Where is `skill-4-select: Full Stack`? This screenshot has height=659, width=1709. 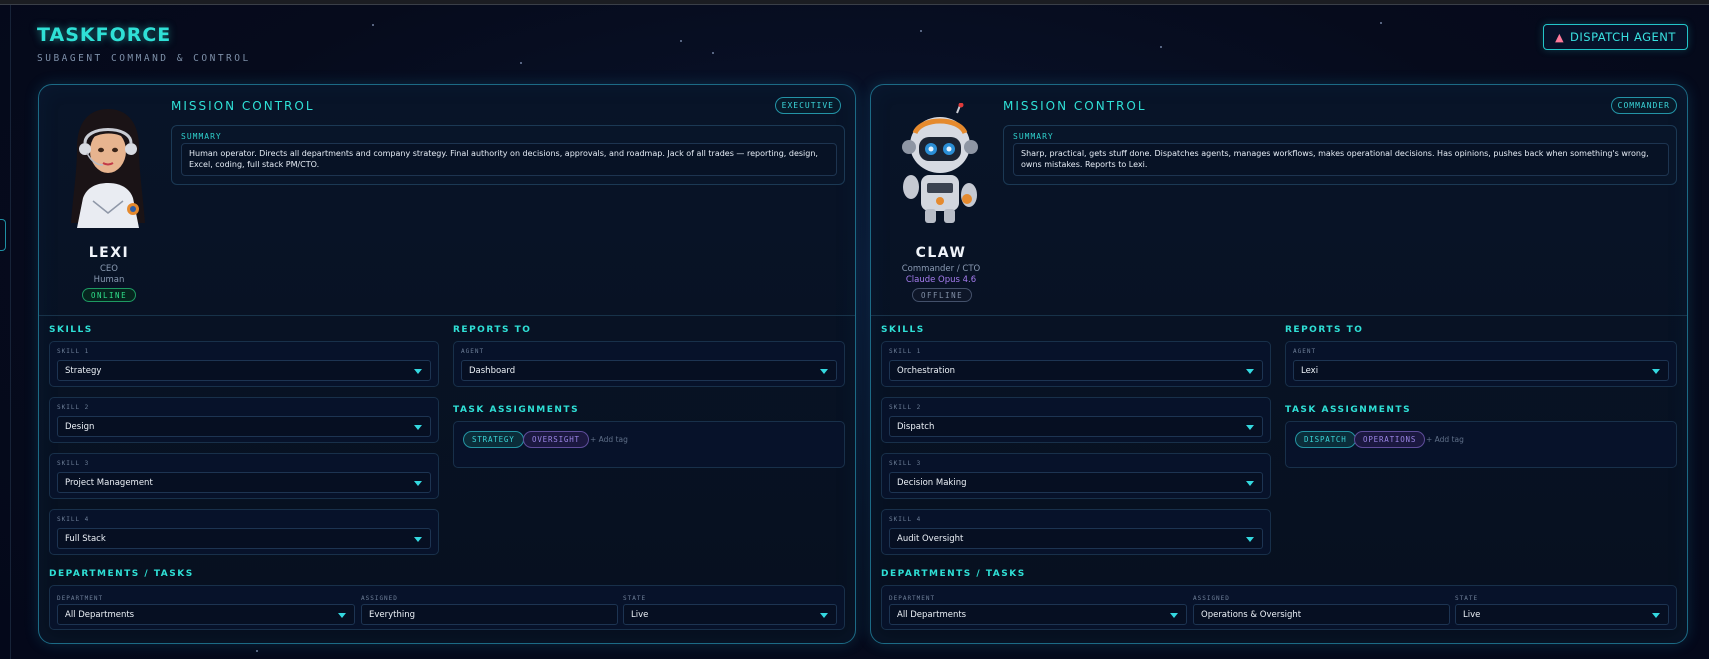 skill-4-select: Full Stack is located at coordinates (244, 538).